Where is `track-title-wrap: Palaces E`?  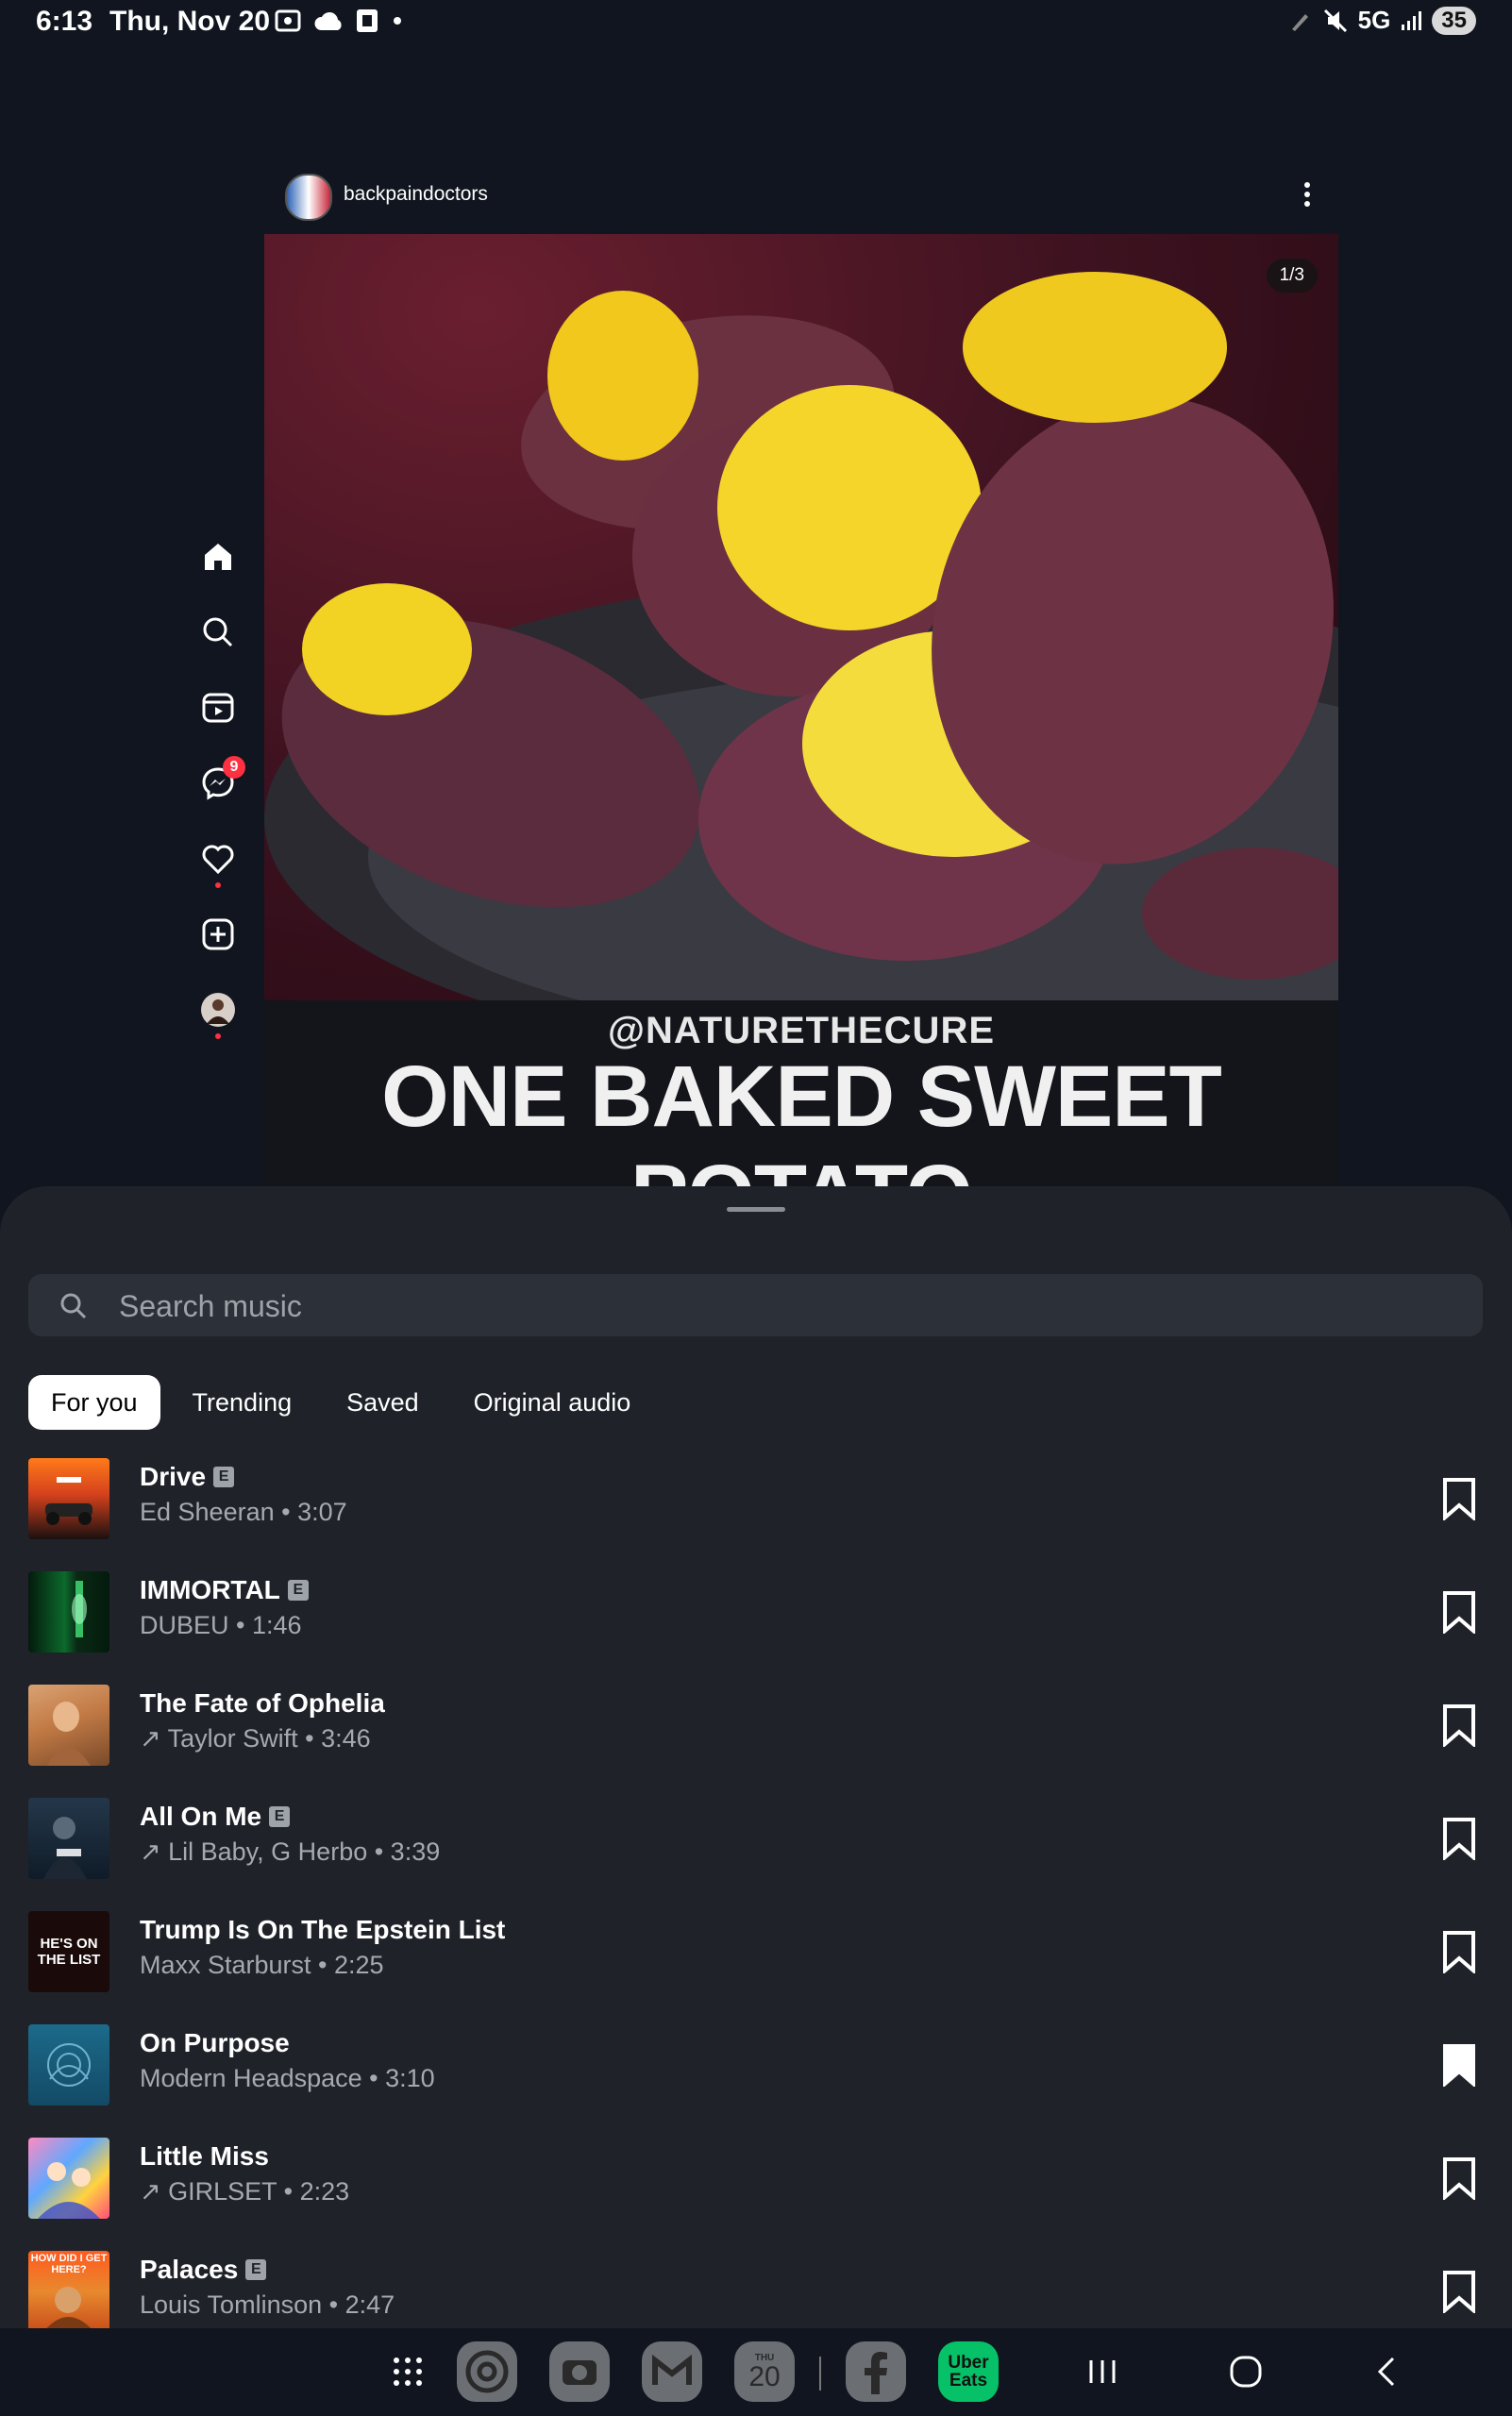 track-title-wrap: Palaces E is located at coordinates (203, 2270).